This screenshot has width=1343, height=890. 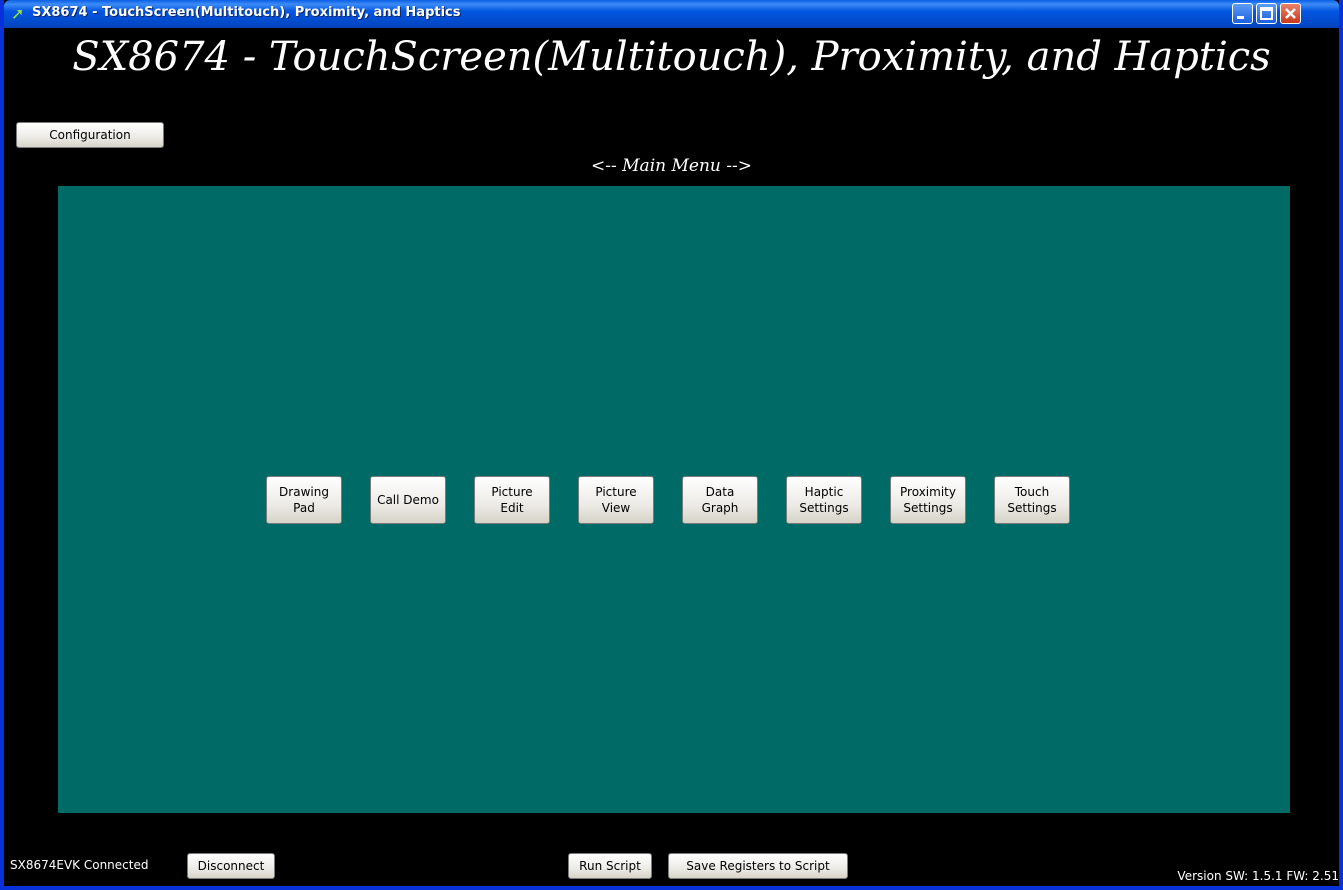 I want to click on configuration-button: Configuration, so click(x=90, y=135).